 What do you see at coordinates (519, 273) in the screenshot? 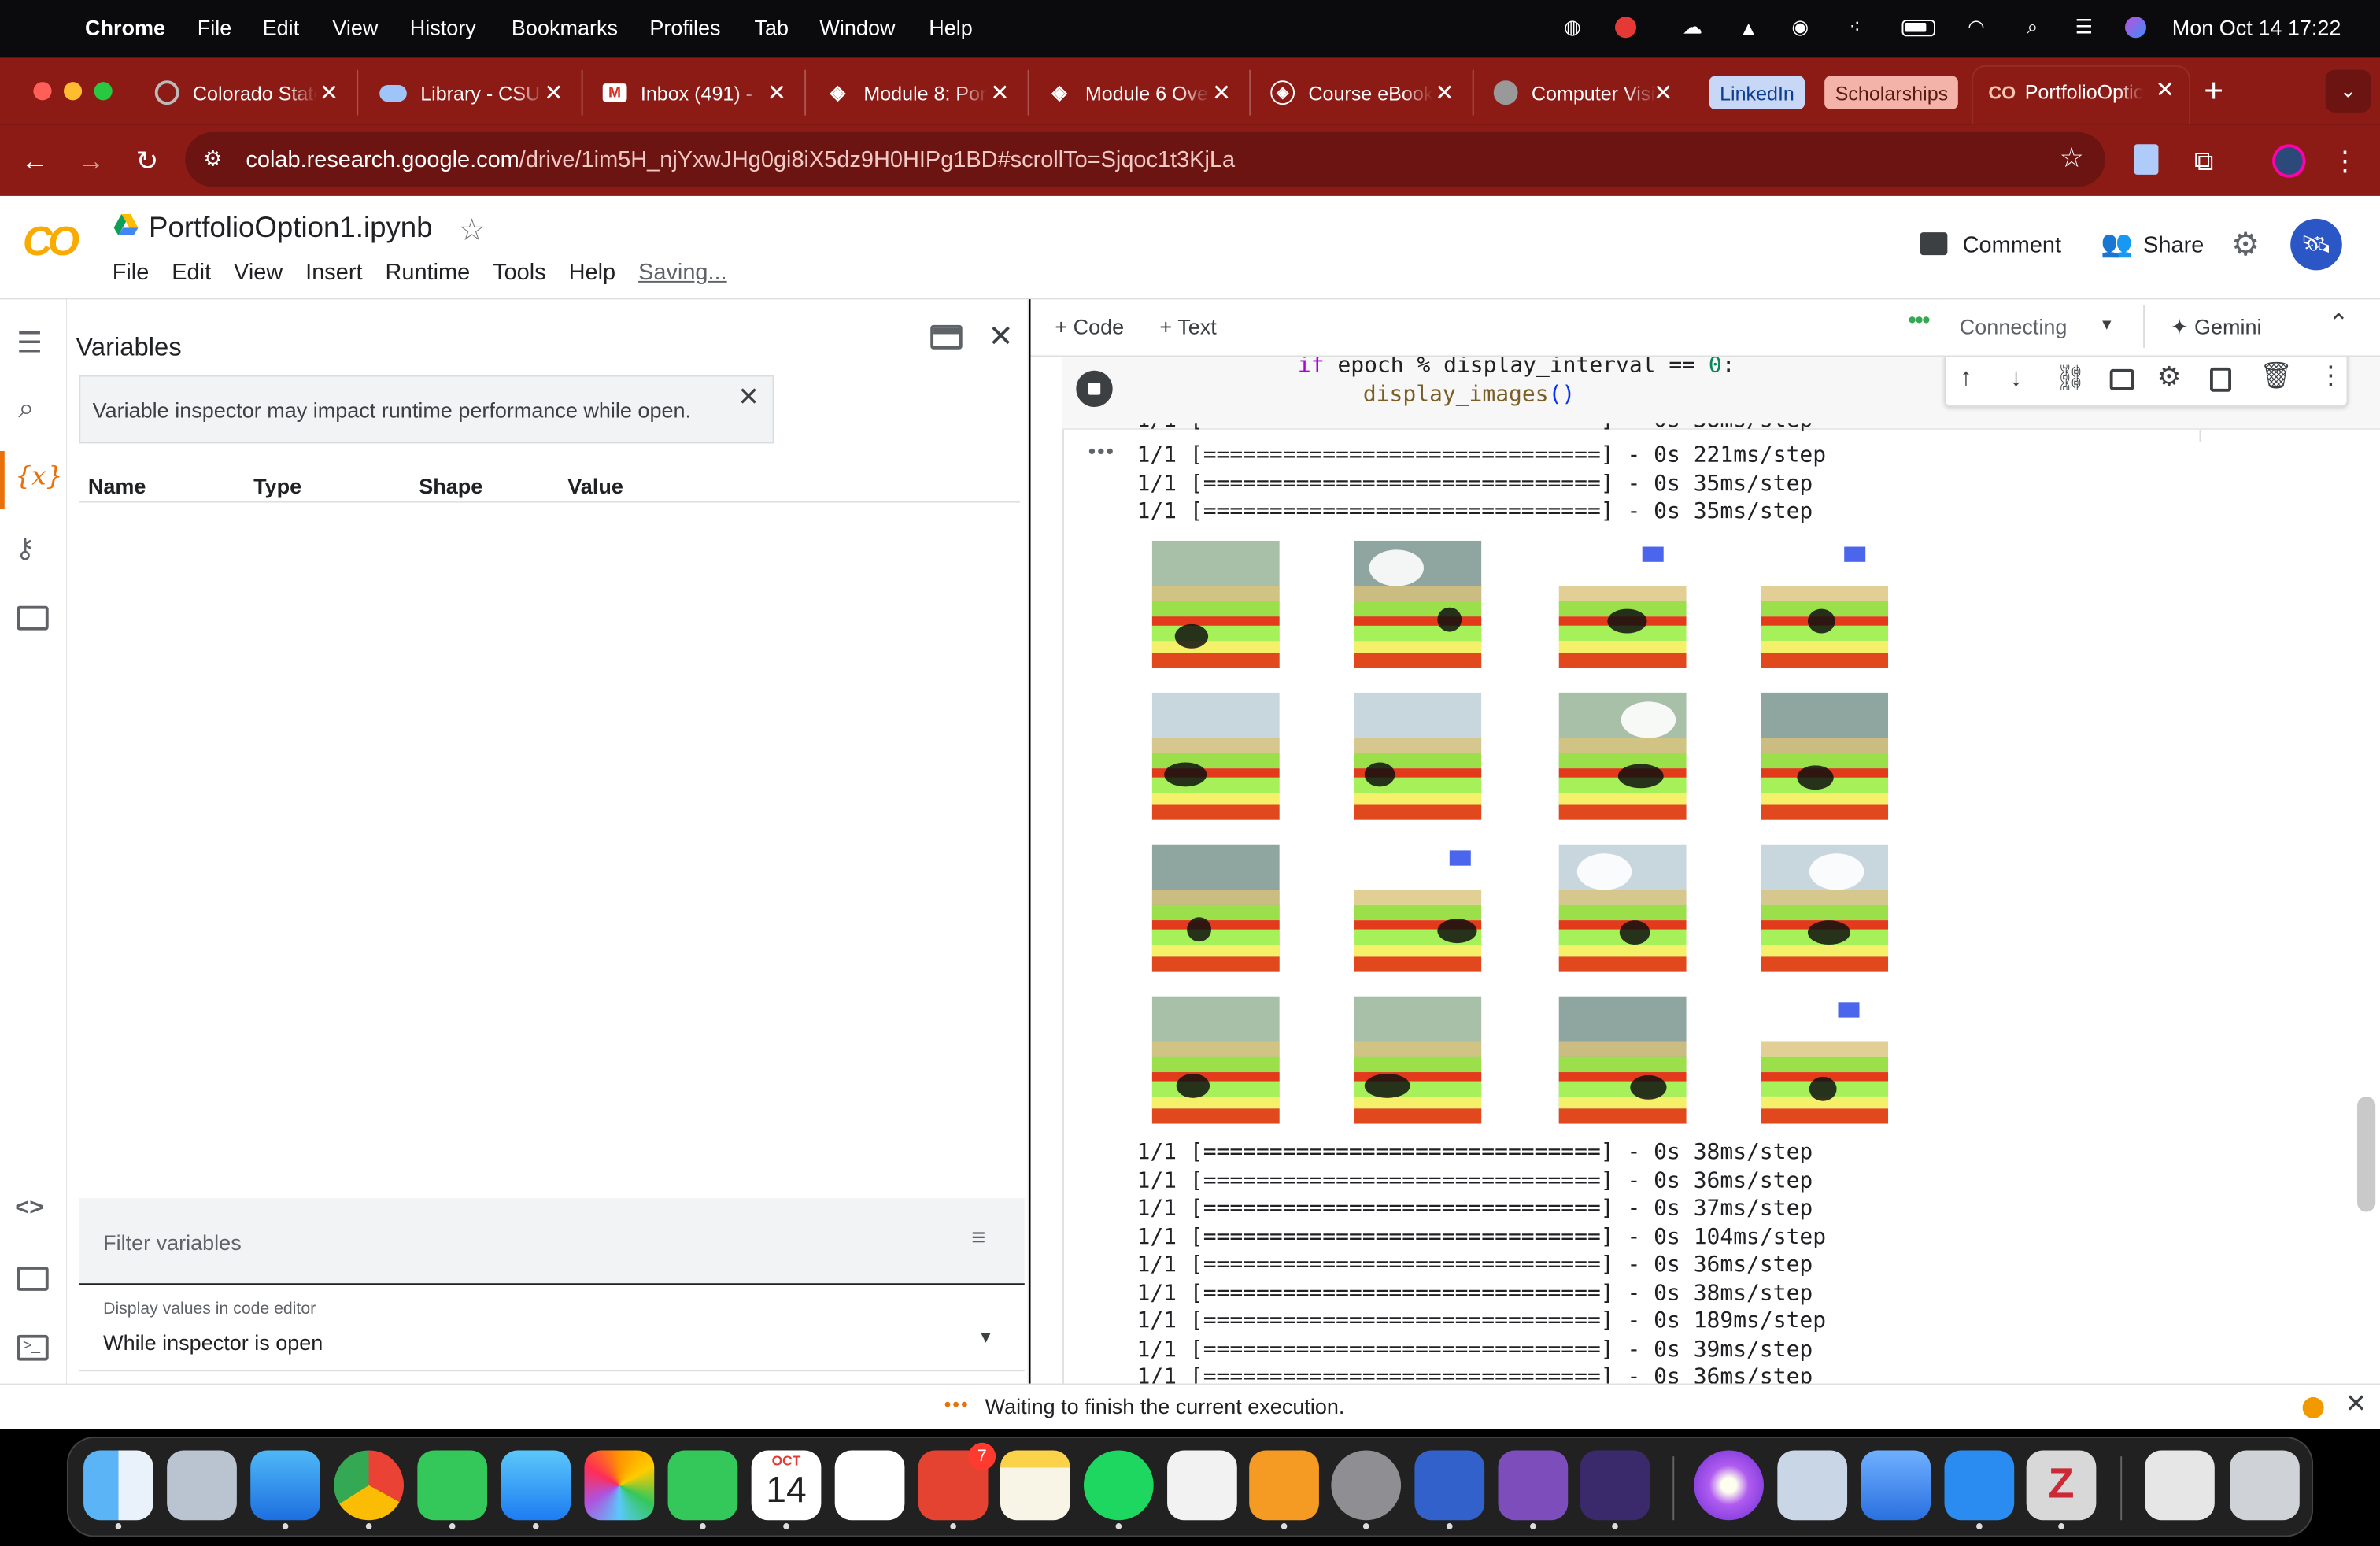
I see `colab-menu-tools: Tools` at bounding box center [519, 273].